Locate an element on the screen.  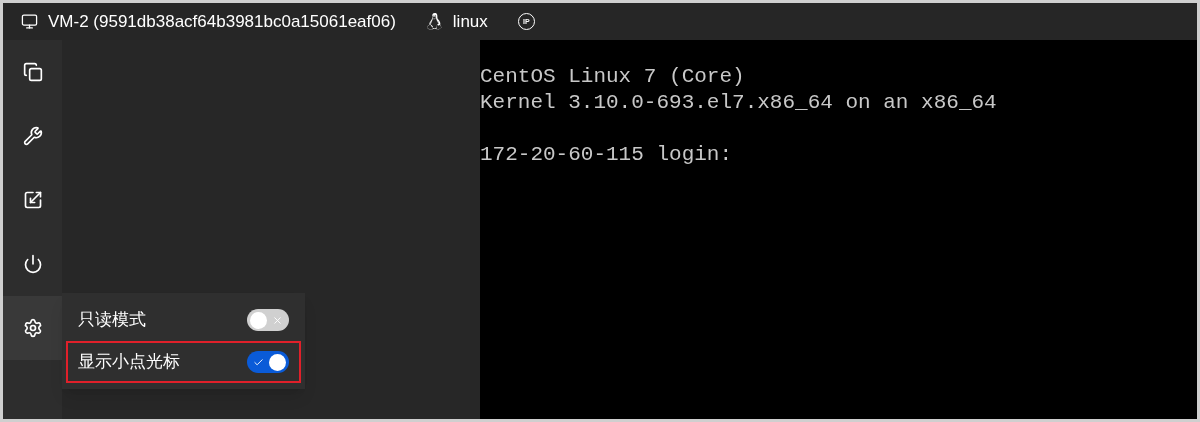
sidebar-button is located at coordinates (32, 328).